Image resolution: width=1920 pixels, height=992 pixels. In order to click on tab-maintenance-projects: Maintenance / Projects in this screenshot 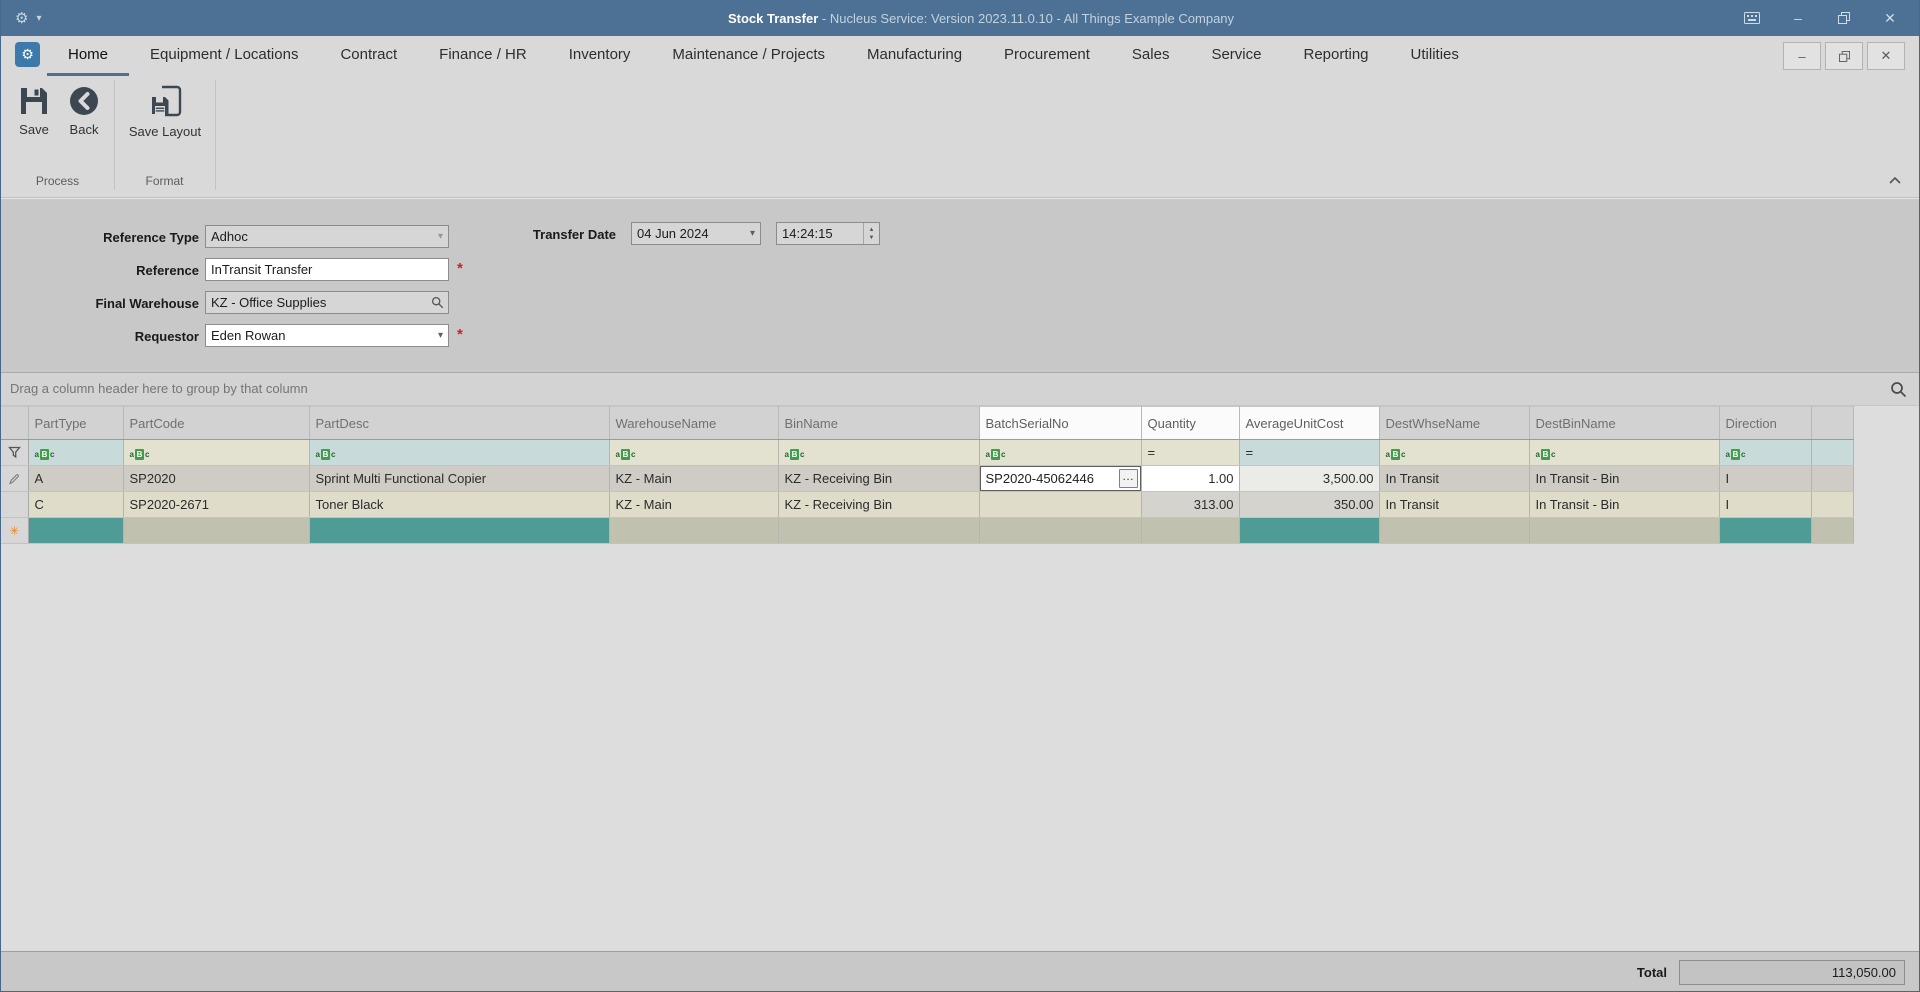, I will do `click(748, 56)`.